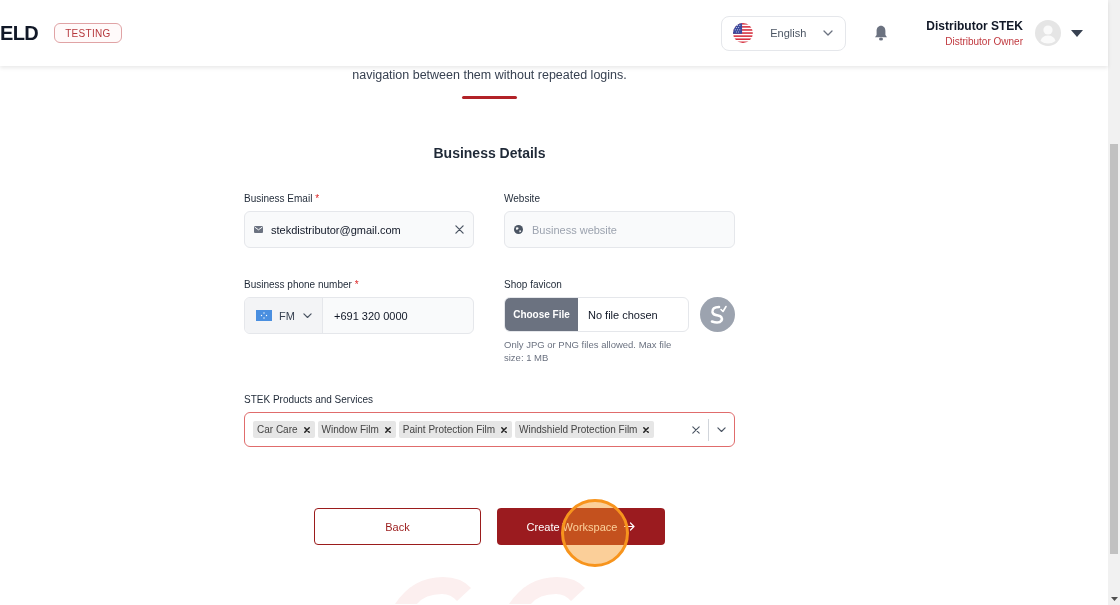 Image resolution: width=1120 pixels, height=605 pixels. Describe the element at coordinates (1114, 349) in the screenshot. I see `scrollbar-thumb` at that location.